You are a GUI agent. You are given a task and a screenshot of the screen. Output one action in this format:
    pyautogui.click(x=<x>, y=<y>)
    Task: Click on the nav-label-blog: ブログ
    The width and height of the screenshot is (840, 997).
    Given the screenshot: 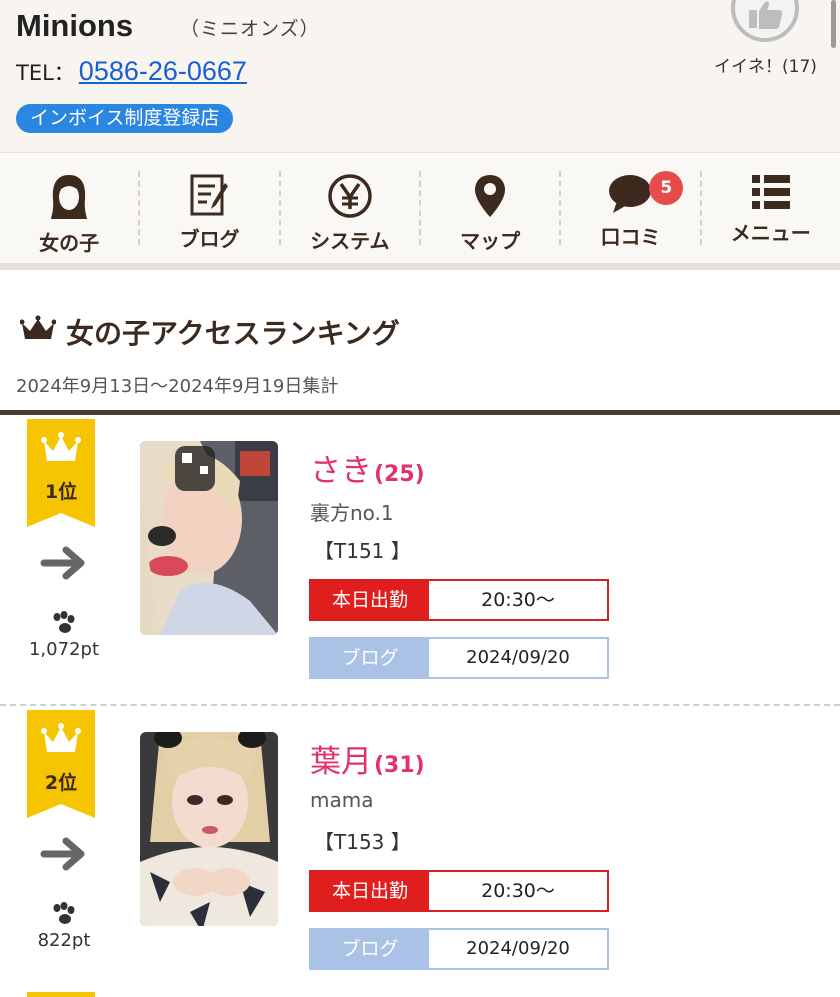 What is the action you would take?
    pyautogui.click(x=209, y=239)
    